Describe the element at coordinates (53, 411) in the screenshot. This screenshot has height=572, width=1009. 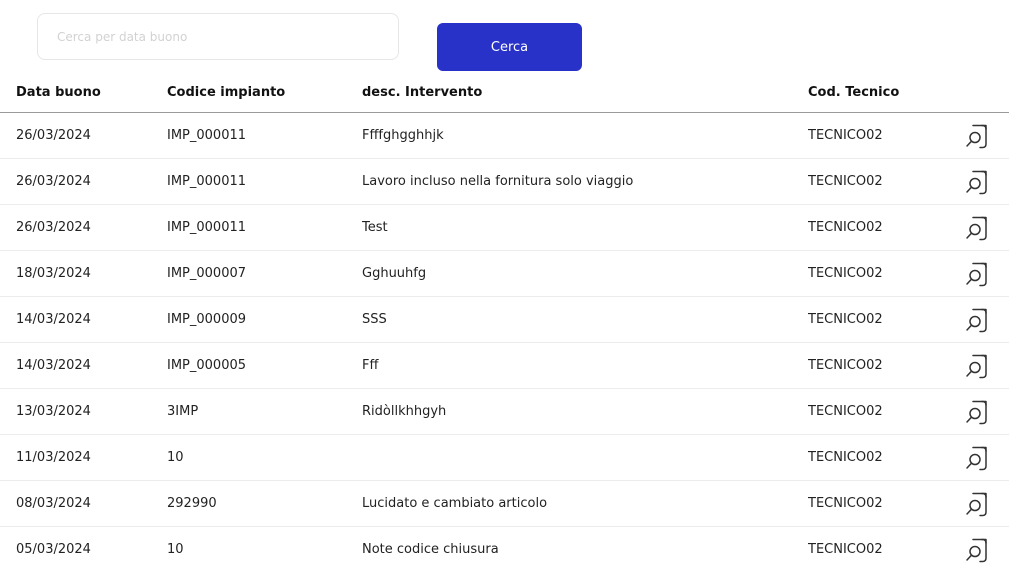
I see `cell-data-buono: 13/03/2024` at that location.